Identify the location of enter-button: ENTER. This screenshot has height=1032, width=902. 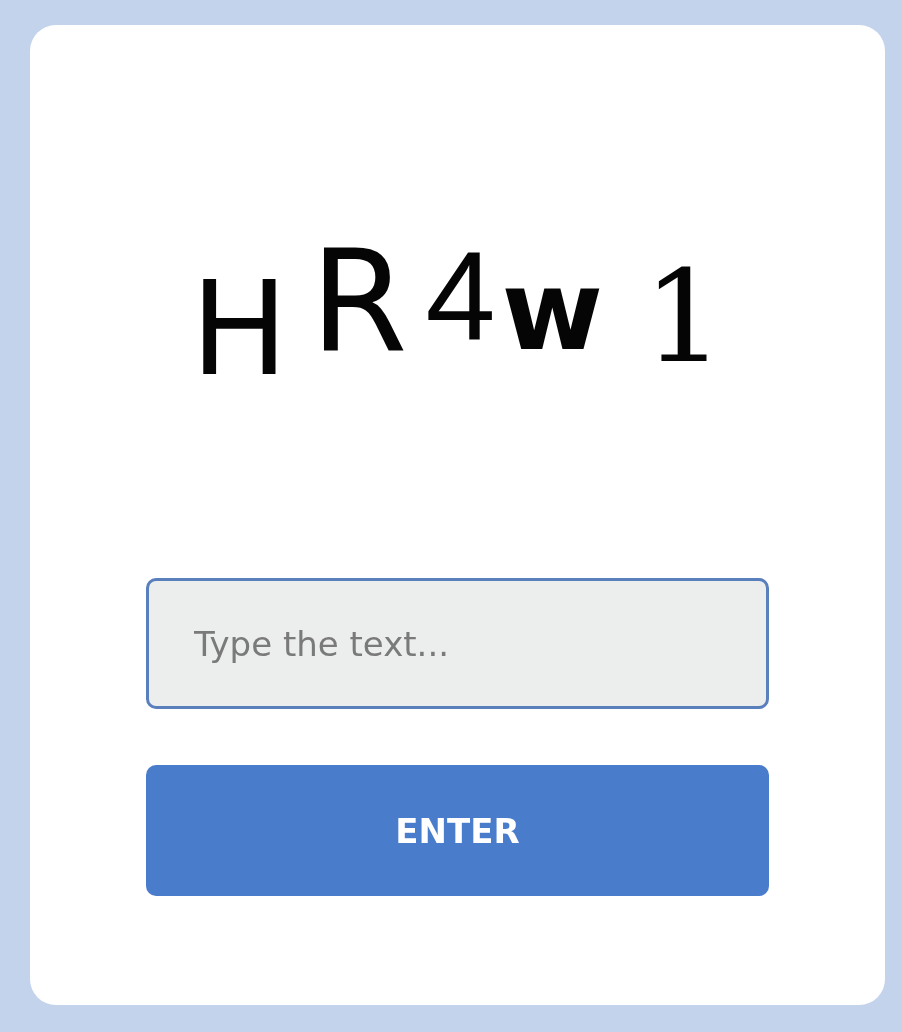
(457, 830).